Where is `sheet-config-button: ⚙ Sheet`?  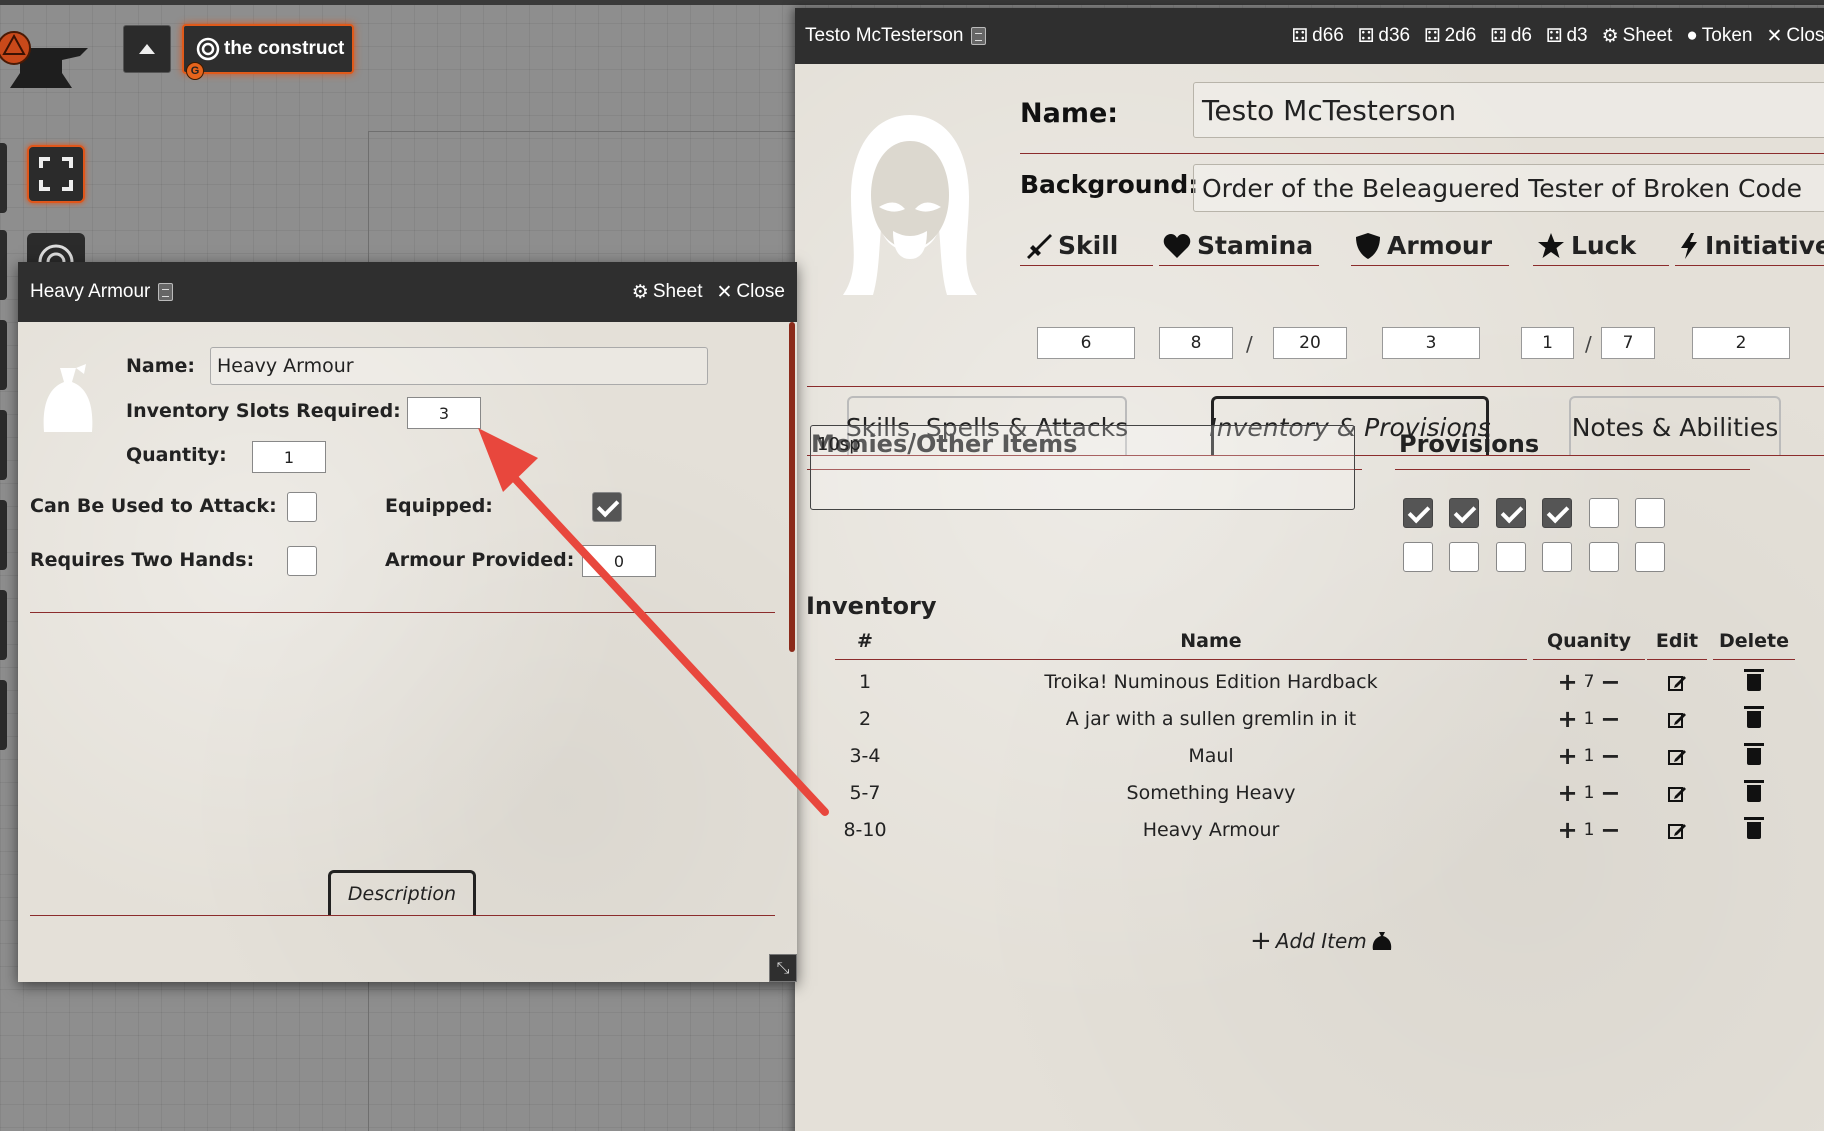 sheet-config-button: ⚙ Sheet is located at coordinates (1637, 36).